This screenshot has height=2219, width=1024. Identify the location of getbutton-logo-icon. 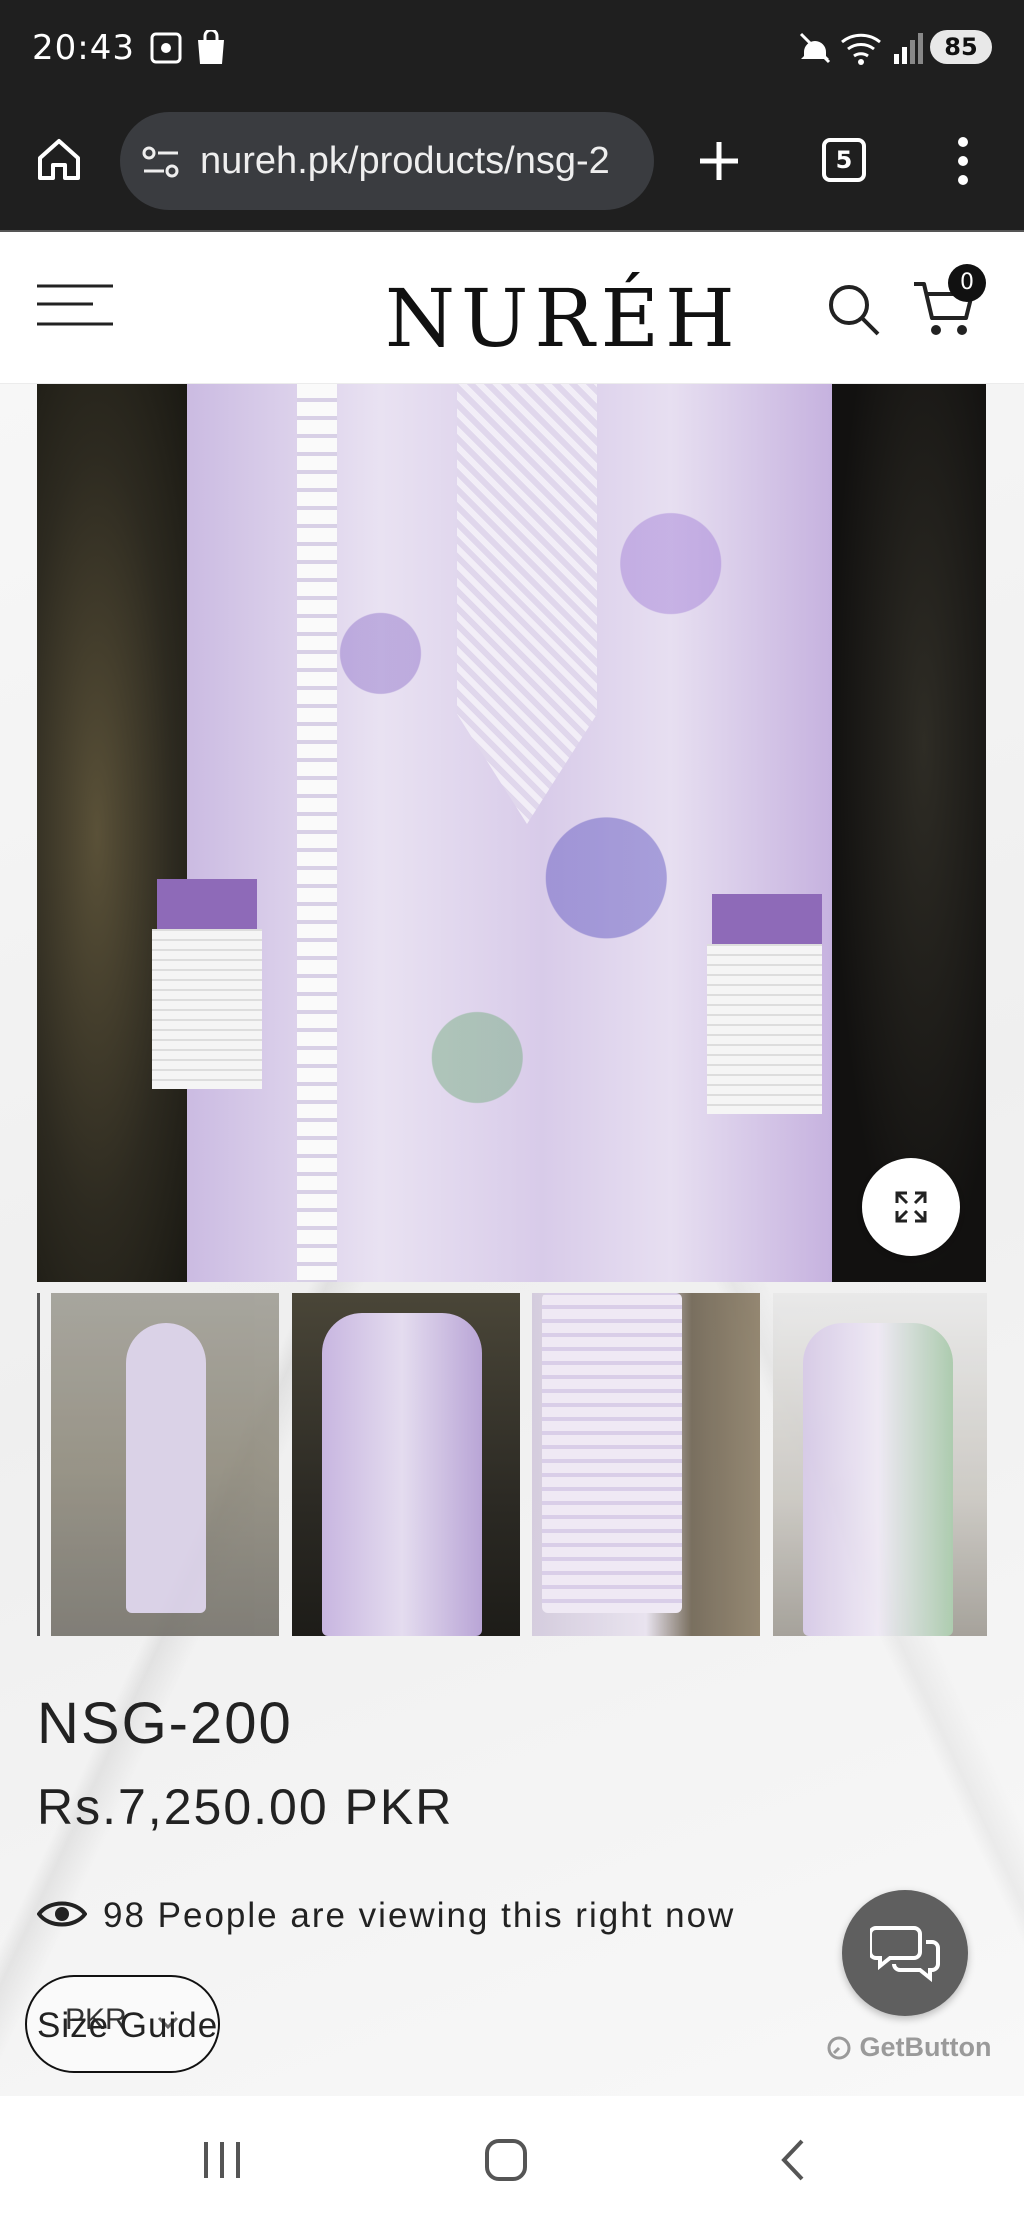
(843, 2047).